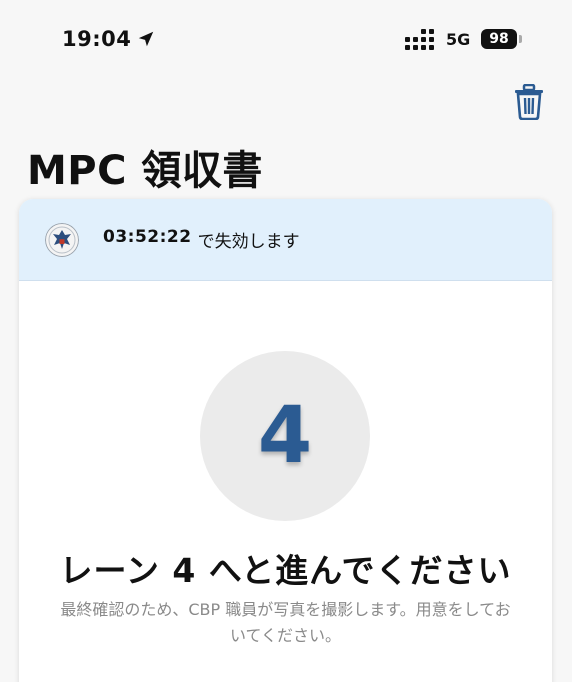 This screenshot has width=572, height=682. I want to click on signal-strength-icon, so click(419, 39).